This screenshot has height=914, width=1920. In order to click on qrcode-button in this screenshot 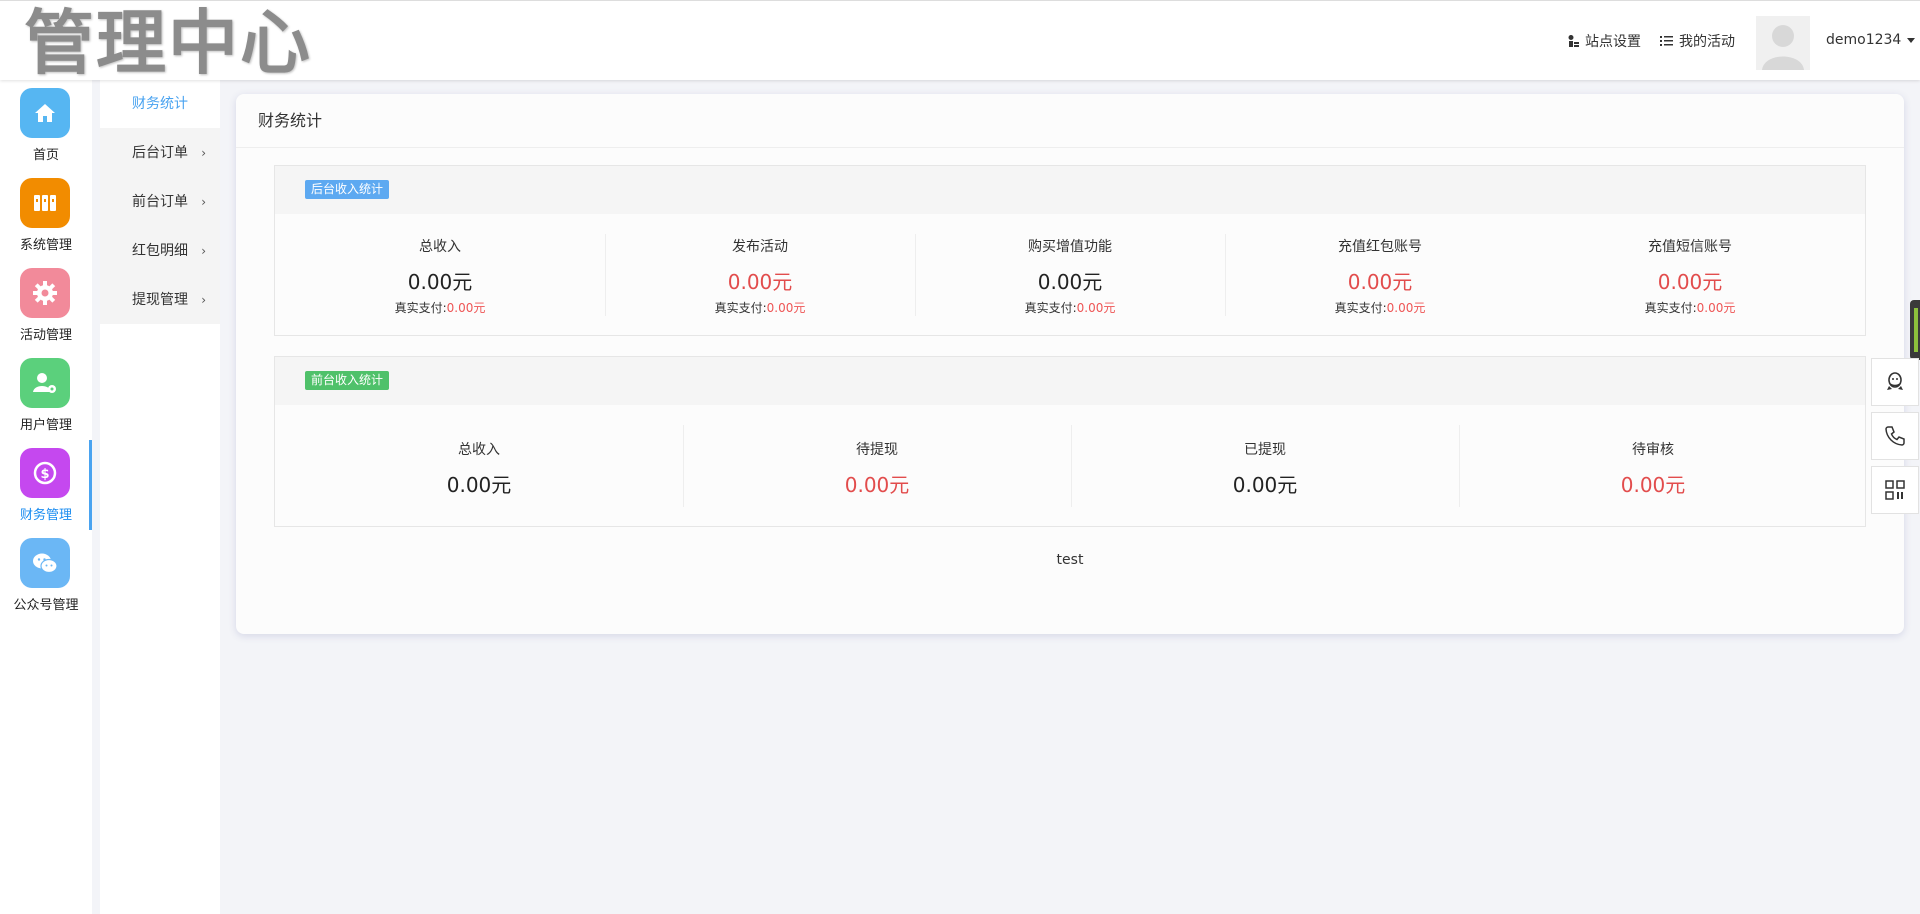, I will do `click(1895, 490)`.